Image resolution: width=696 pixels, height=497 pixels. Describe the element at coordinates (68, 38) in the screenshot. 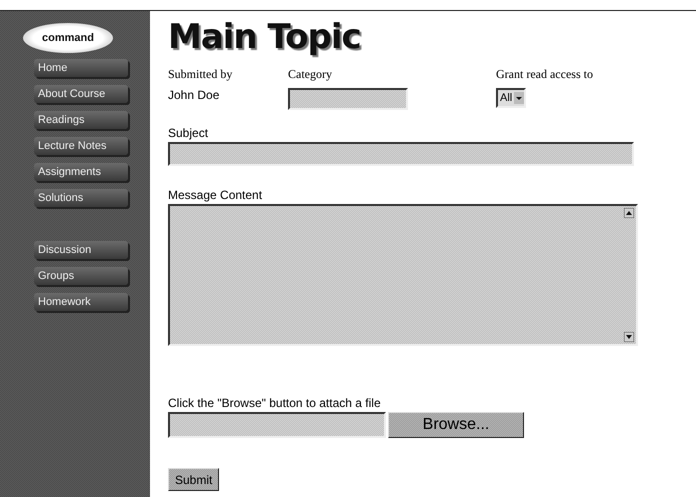

I see `logo: command` at that location.